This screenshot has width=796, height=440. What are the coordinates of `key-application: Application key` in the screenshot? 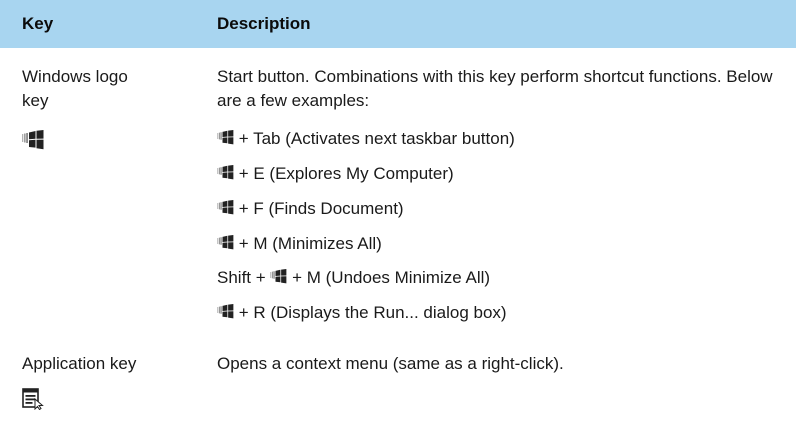 It's located at (79, 363).